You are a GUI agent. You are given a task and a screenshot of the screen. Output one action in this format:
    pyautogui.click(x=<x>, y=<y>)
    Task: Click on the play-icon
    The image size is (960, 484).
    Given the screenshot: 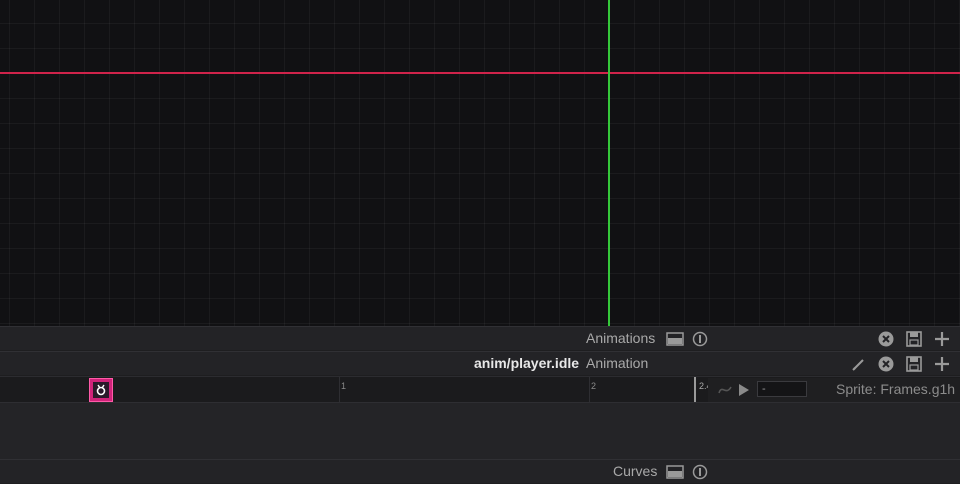 What is the action you would take?
    pyautogui.click(x=744, y=390)
    